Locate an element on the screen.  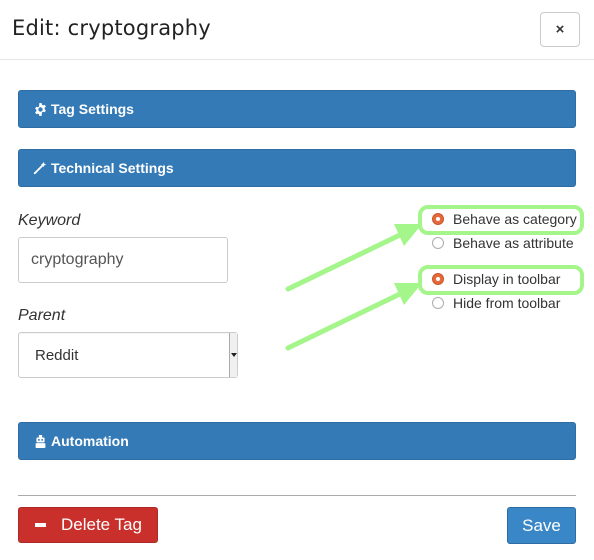
automation-label: Automation is located at coordinates (90, 441).